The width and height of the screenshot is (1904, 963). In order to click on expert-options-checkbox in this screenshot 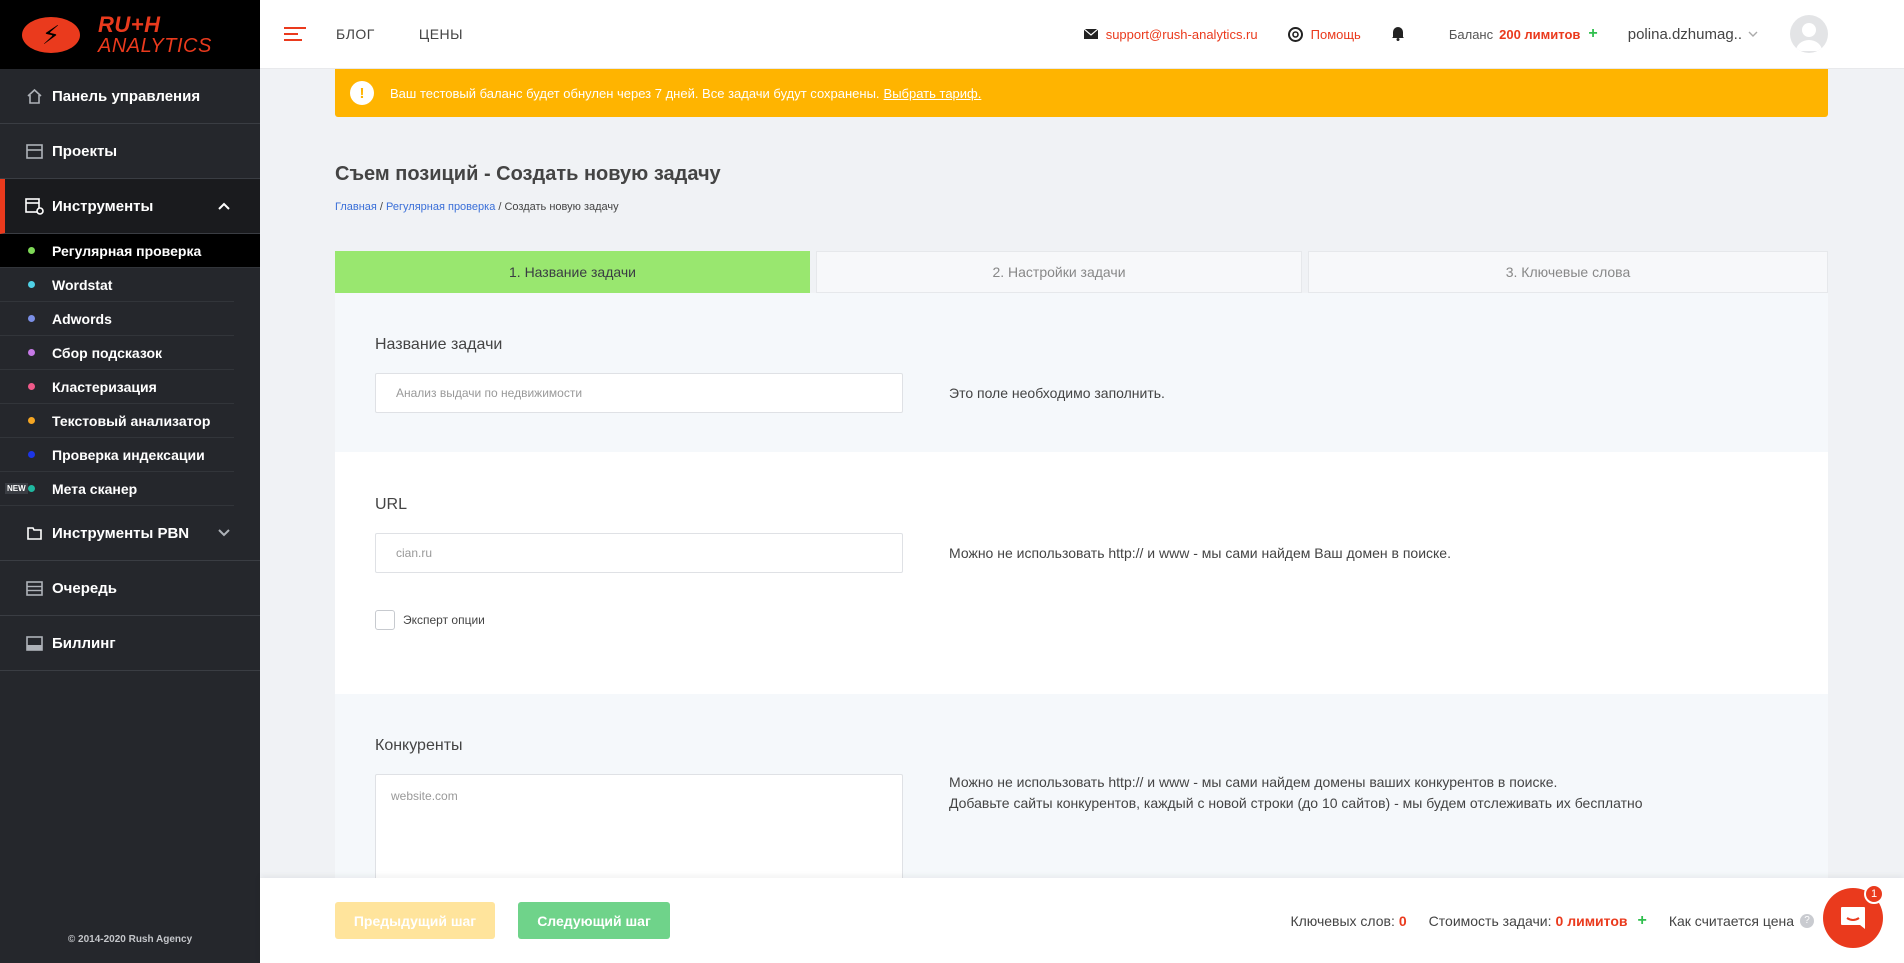, I will do `click(385, 620)`.